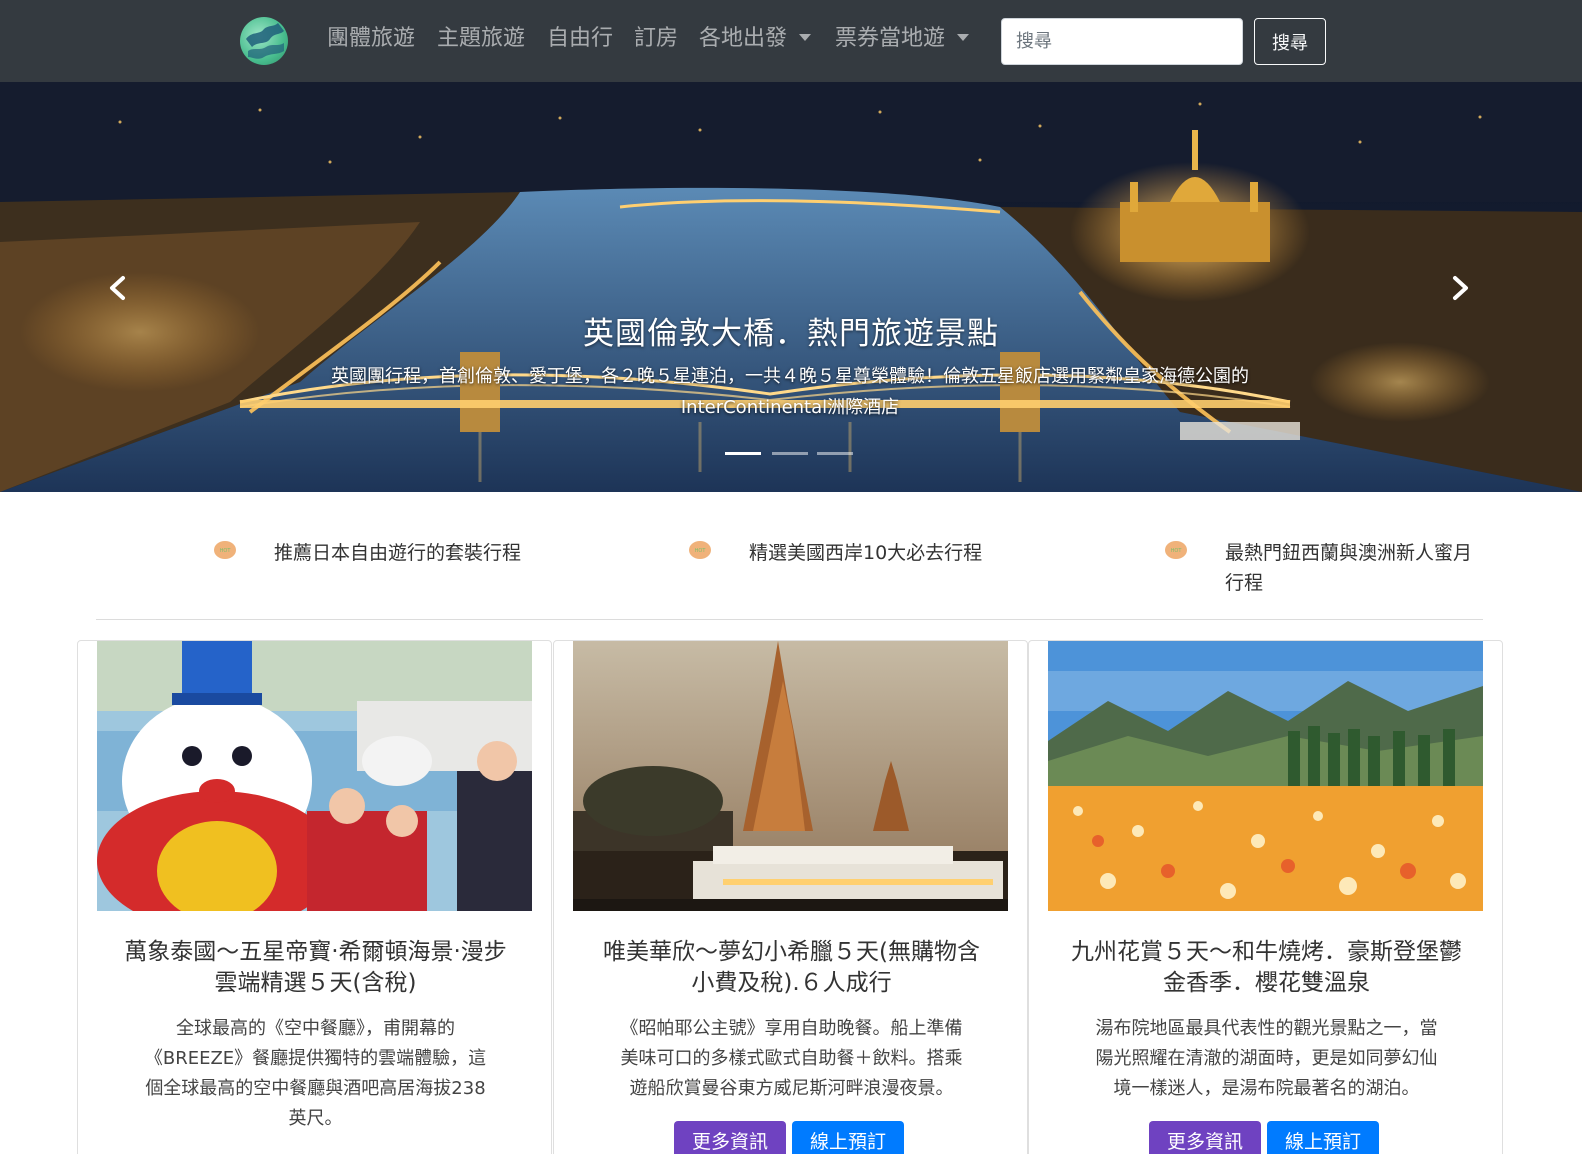 The width and height of the screenshot is (1582, 1154). I want to click on feature-item-nz-australia: HOT 最熱門鈕西蘭與澳洲新人蜜月行程, so click(1325, 568).